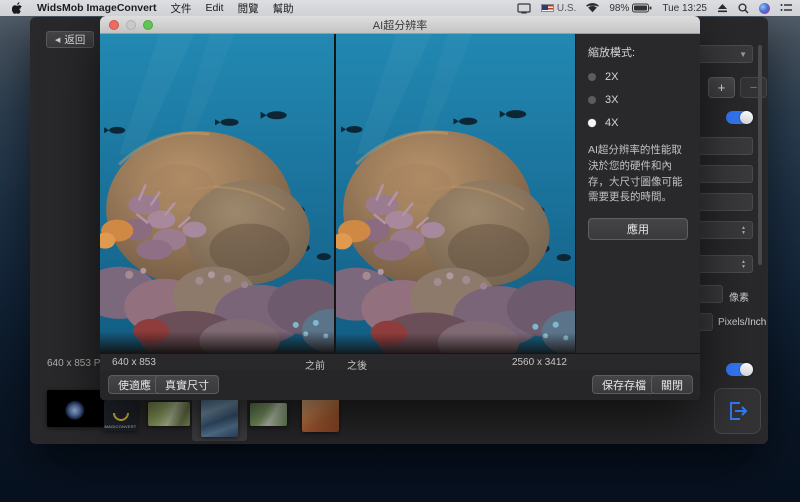 This screenshot has height=502, width=800. What do you see at coordinates (760, 155) in the screenshot?
I see `panel-scrollbar` at bounding box center [760, 155].